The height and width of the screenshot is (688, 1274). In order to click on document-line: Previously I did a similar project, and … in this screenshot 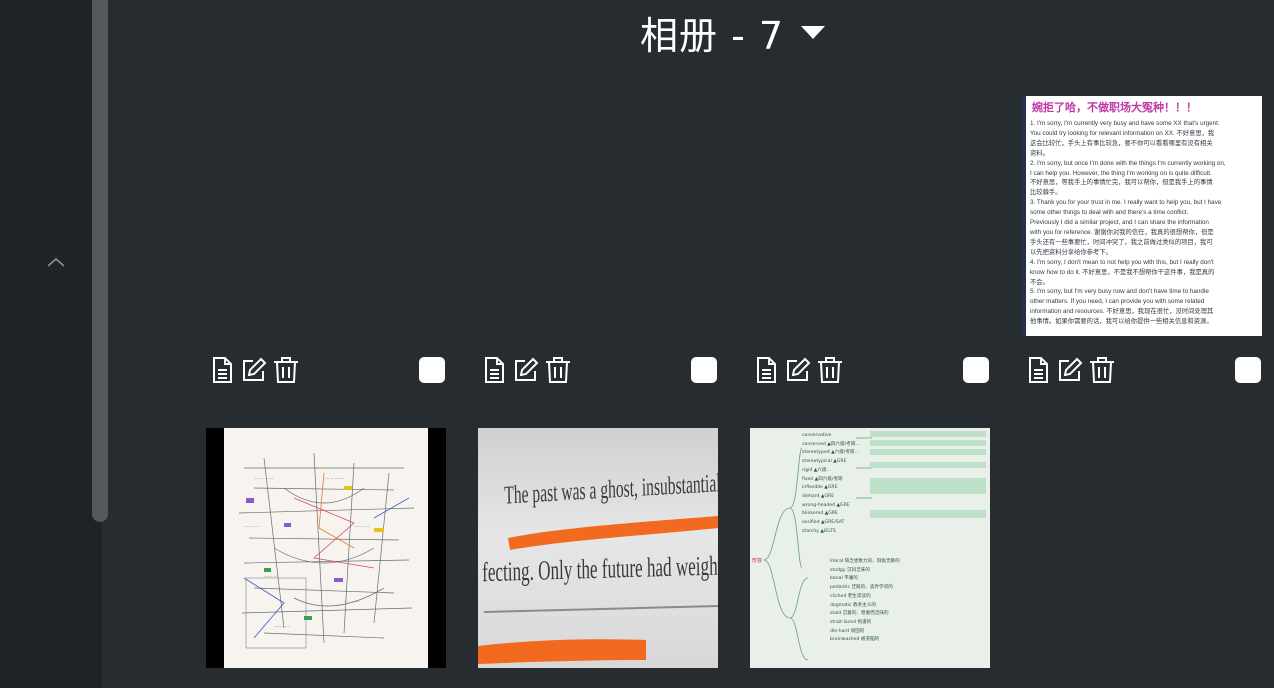, I will do `click(1119, 223)`.